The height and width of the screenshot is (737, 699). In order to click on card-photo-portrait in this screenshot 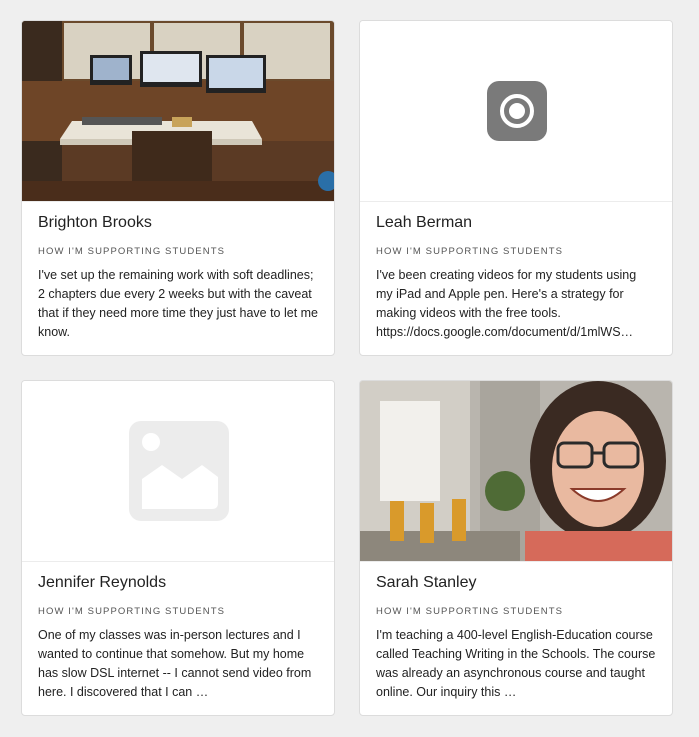, I will do `click(516, 471)`.